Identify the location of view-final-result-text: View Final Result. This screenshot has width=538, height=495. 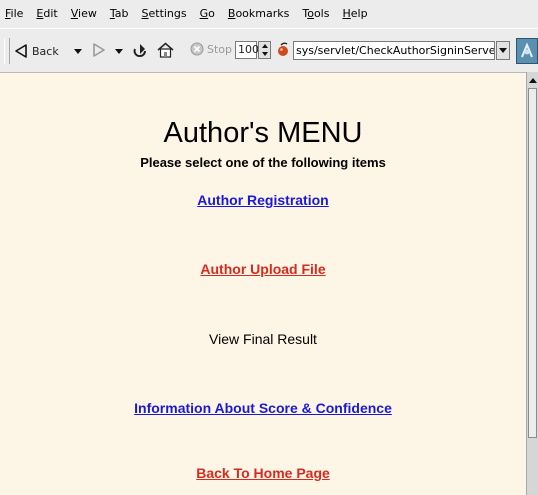
(263, 339).